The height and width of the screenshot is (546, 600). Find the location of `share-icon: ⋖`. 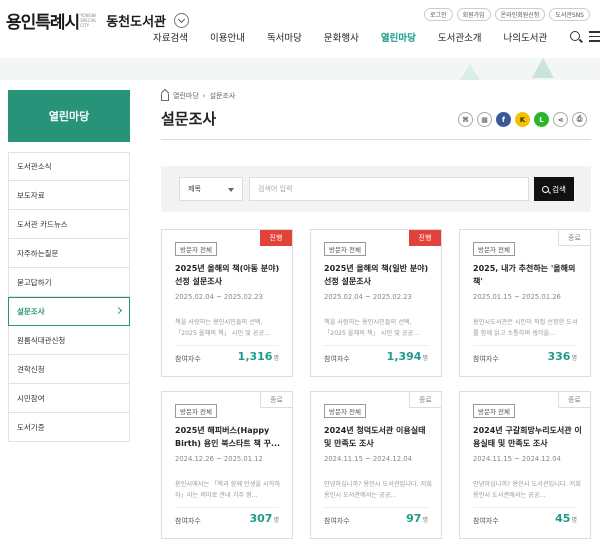

share-icon: ⋖ is located at coordinates (560, 119).